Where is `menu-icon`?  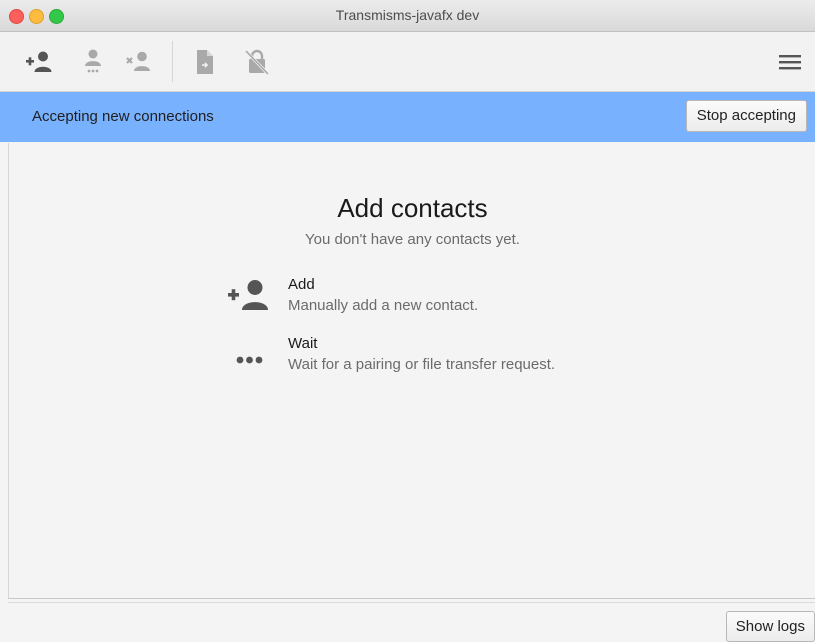
menu-icon is located at coordinates (790, 62).